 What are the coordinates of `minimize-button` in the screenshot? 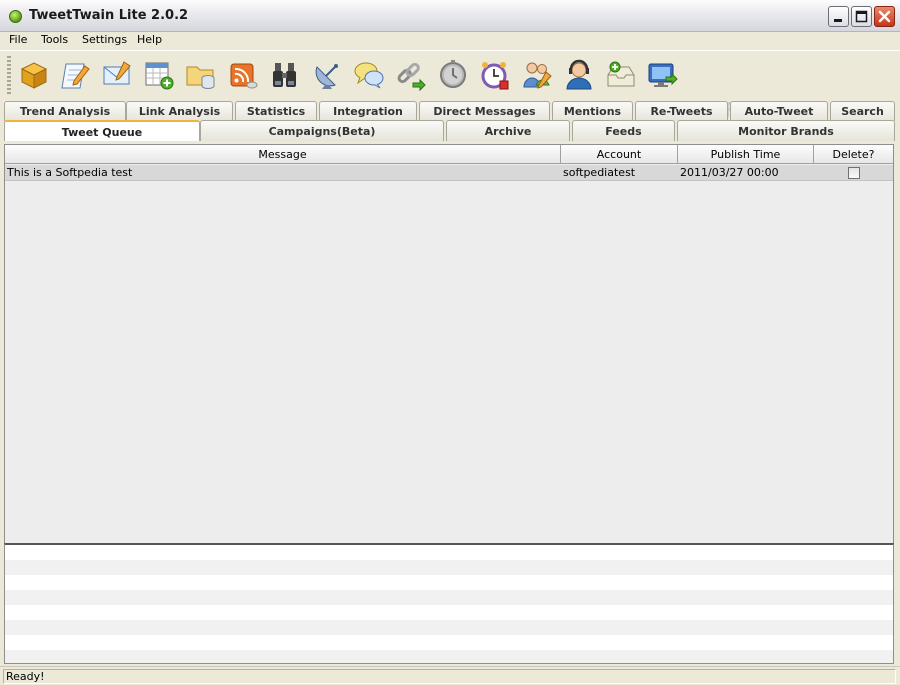 It's located at (838, 16).